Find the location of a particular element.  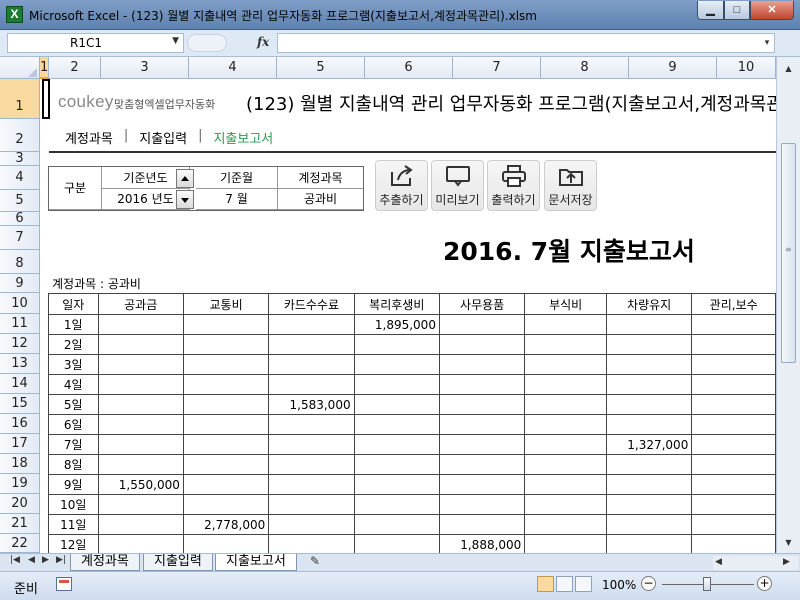

last-sheet-icon: ▶| is located at coordinates (61, 560).